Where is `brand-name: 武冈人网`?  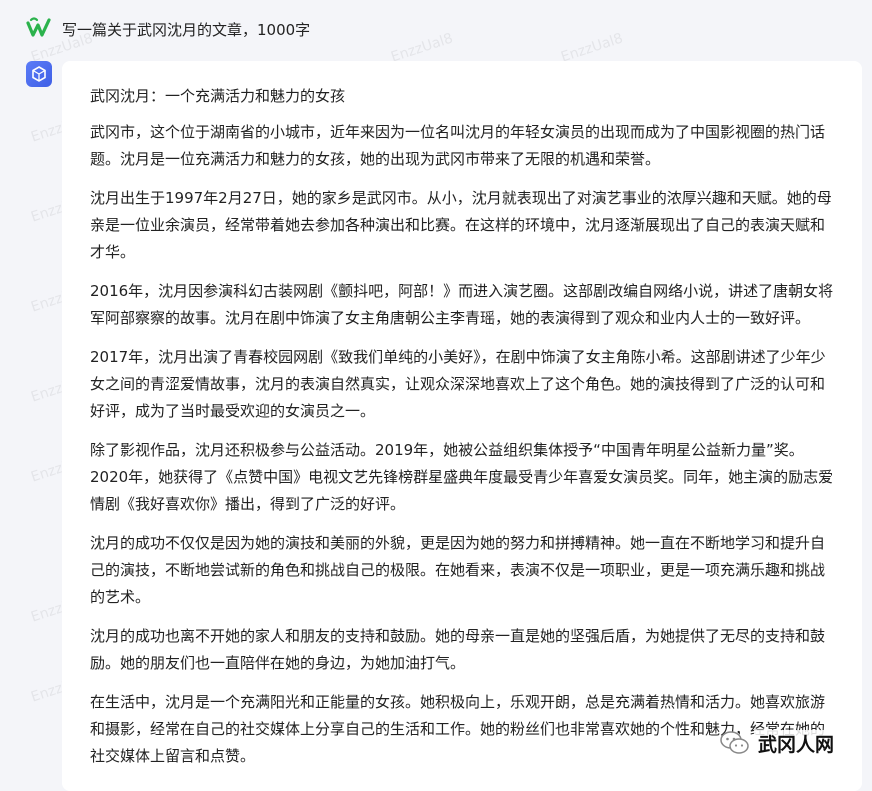
brand-name: 武冈人网 is located at coordinates (796, 743).